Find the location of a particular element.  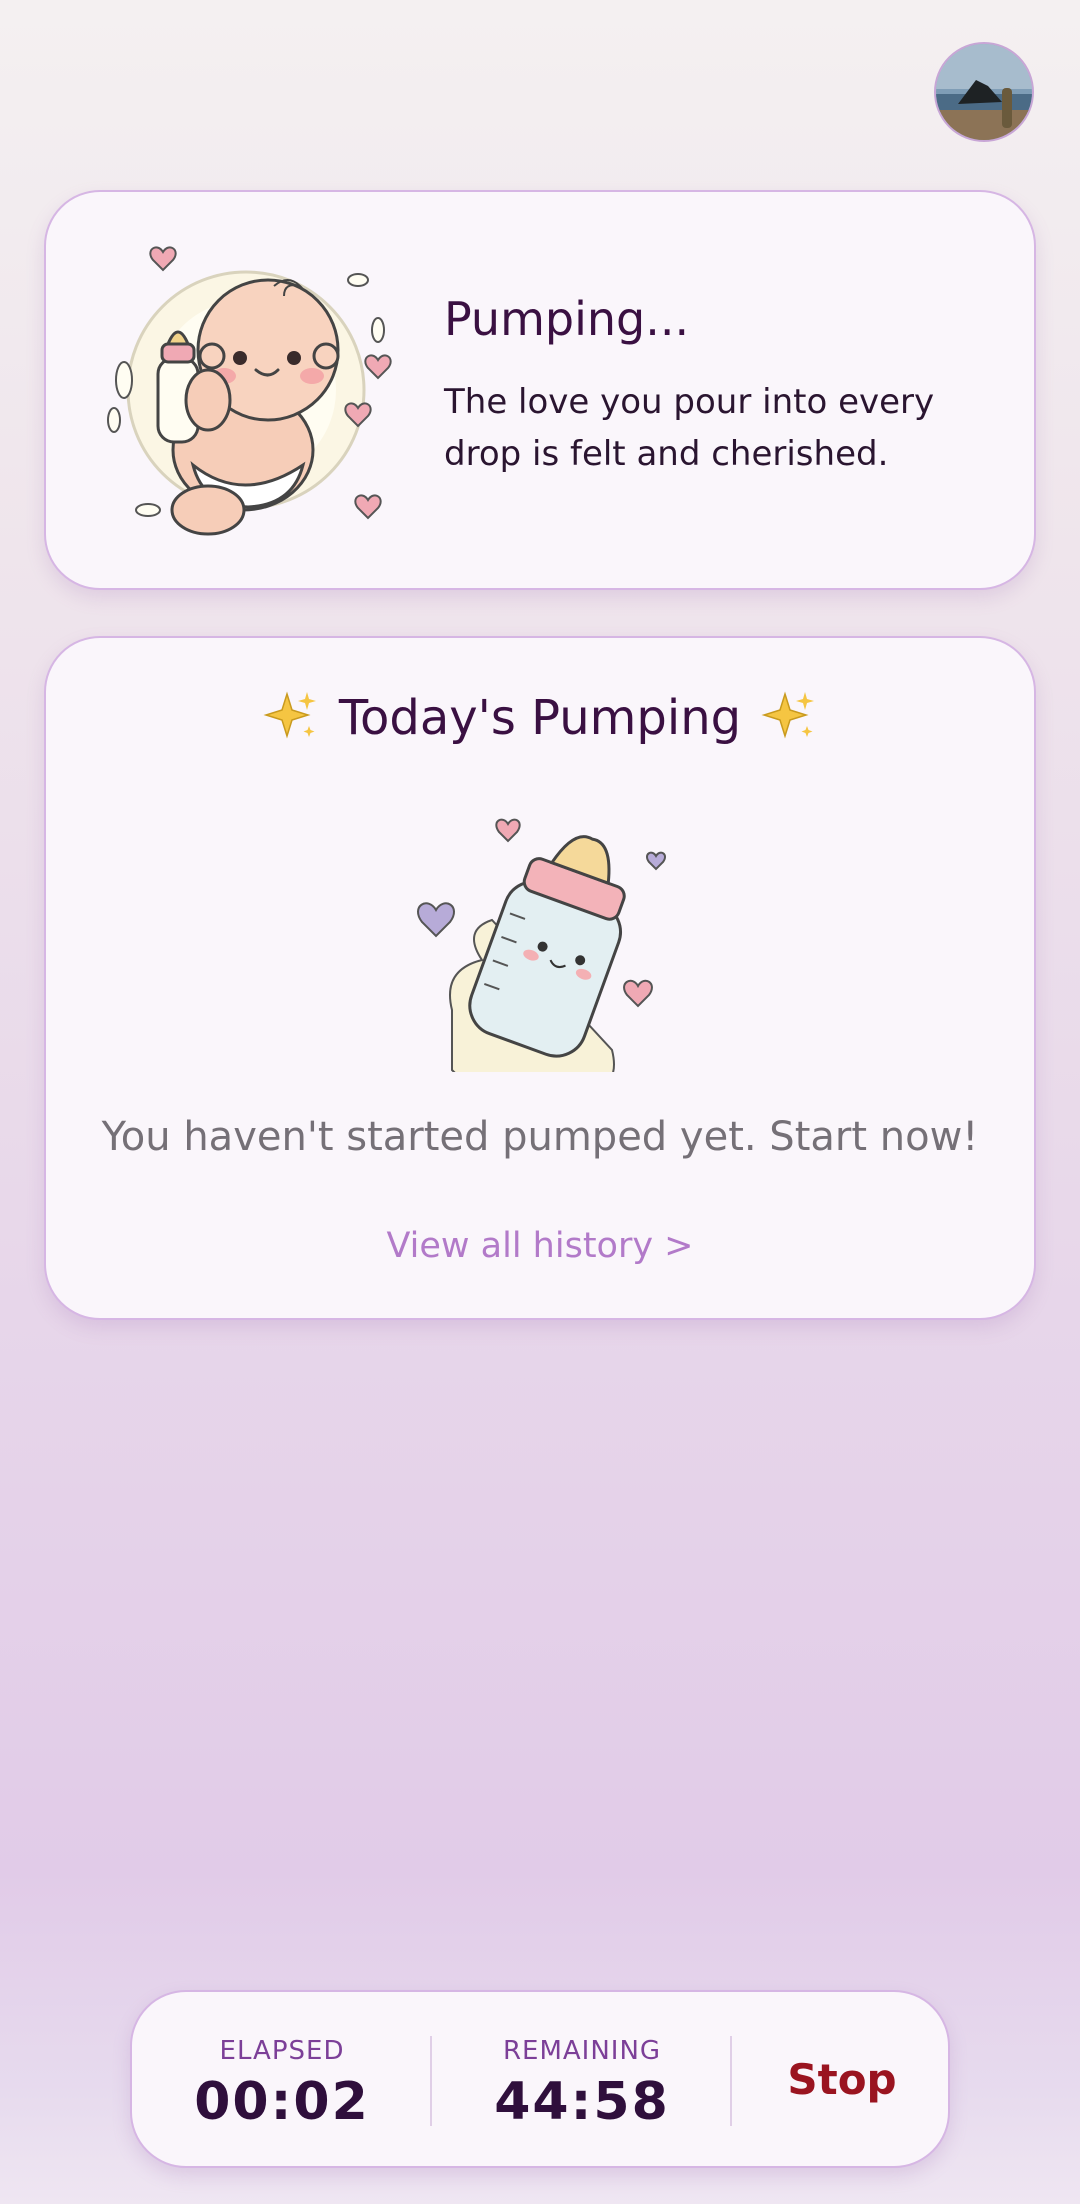

elapsed-label: ELAPSED is located at coordinates (282, 2051).